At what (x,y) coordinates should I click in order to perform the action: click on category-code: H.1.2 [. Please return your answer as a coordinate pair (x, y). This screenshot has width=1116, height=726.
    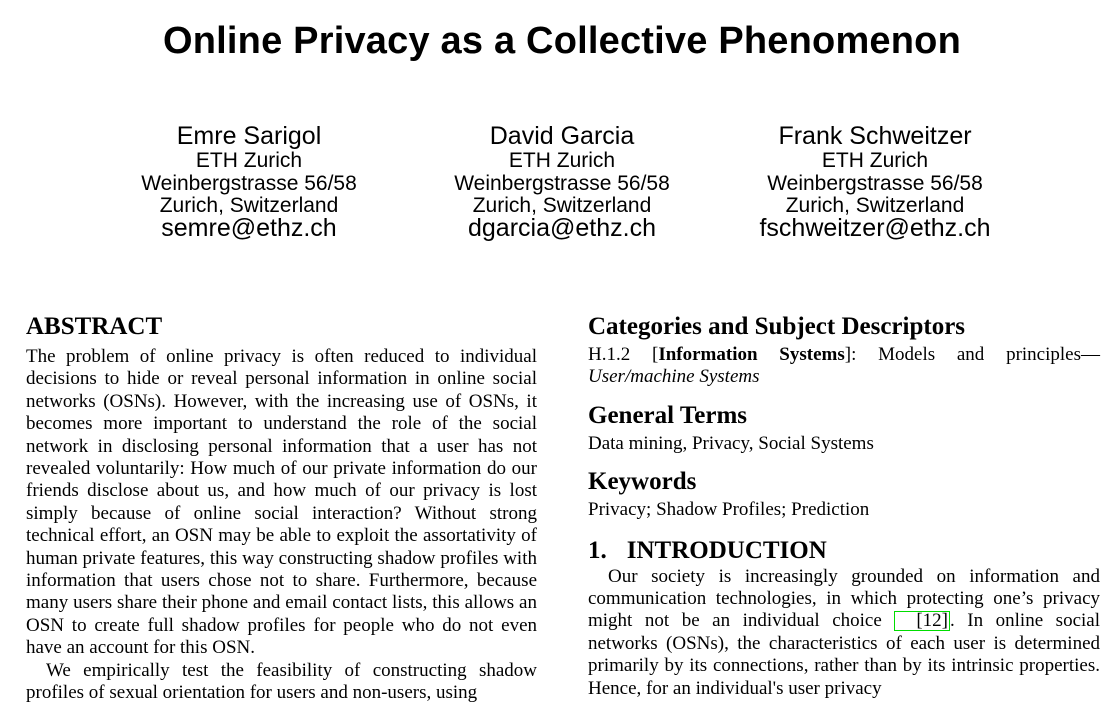
    Looking at the image, I should click on (623, 354).